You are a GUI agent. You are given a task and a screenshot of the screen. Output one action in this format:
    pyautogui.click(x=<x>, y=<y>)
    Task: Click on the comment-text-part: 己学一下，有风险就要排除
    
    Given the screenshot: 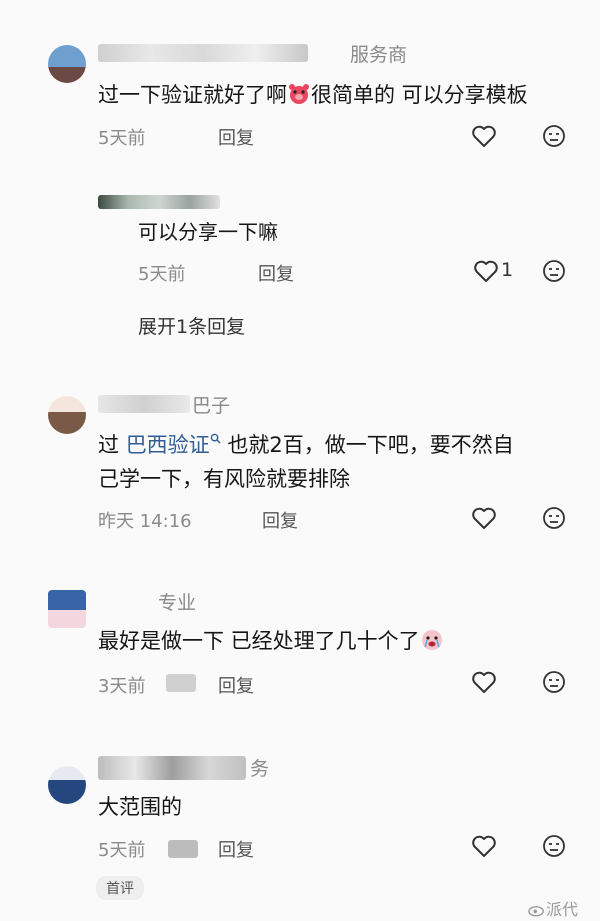 What is the action you would take?
    pyautogui.click(x=224, y=479)
    